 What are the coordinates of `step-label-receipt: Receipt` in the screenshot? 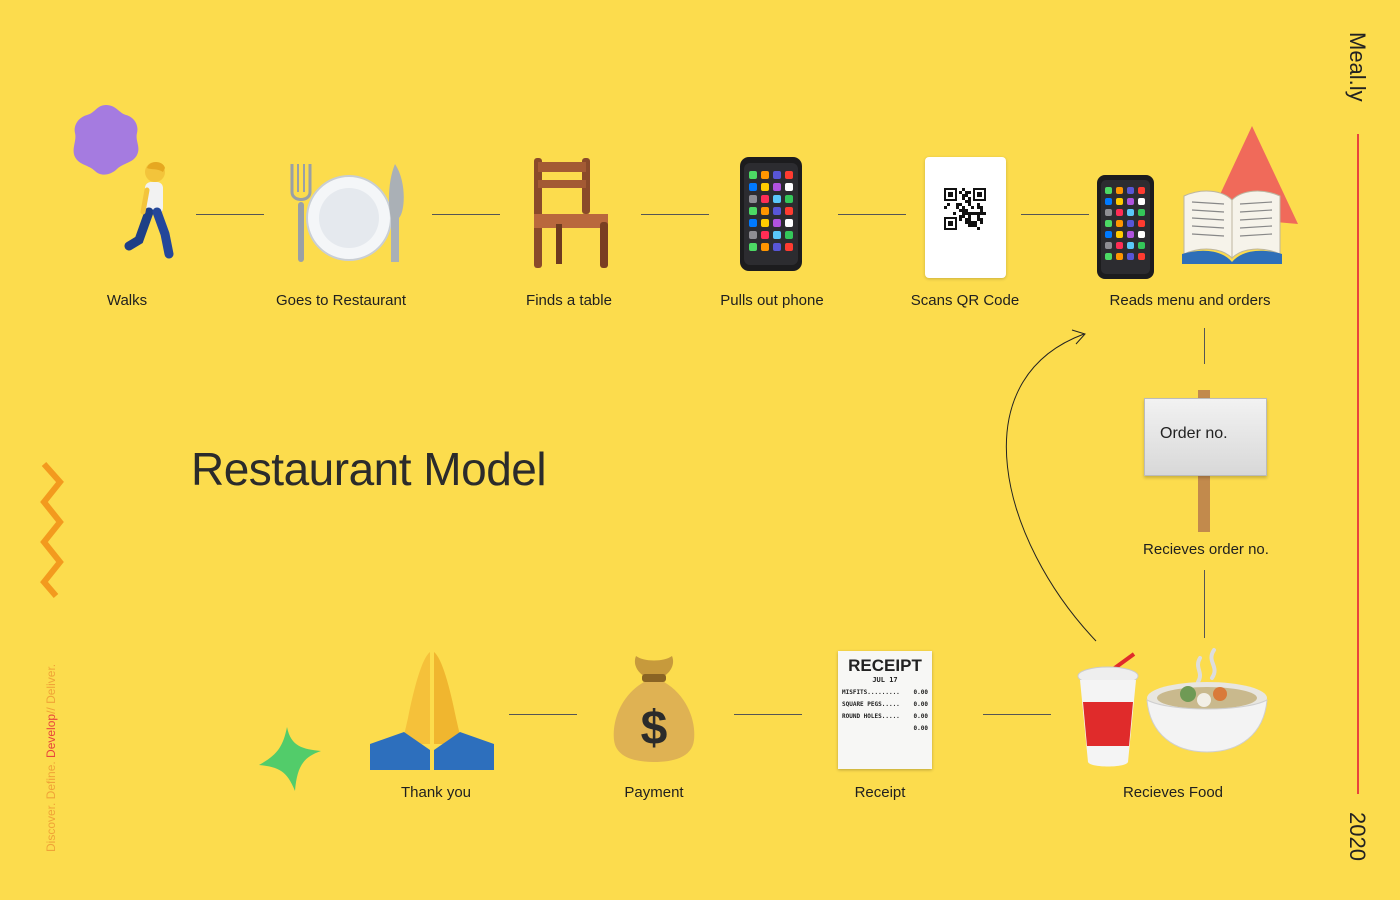 It's located at (880, 792).